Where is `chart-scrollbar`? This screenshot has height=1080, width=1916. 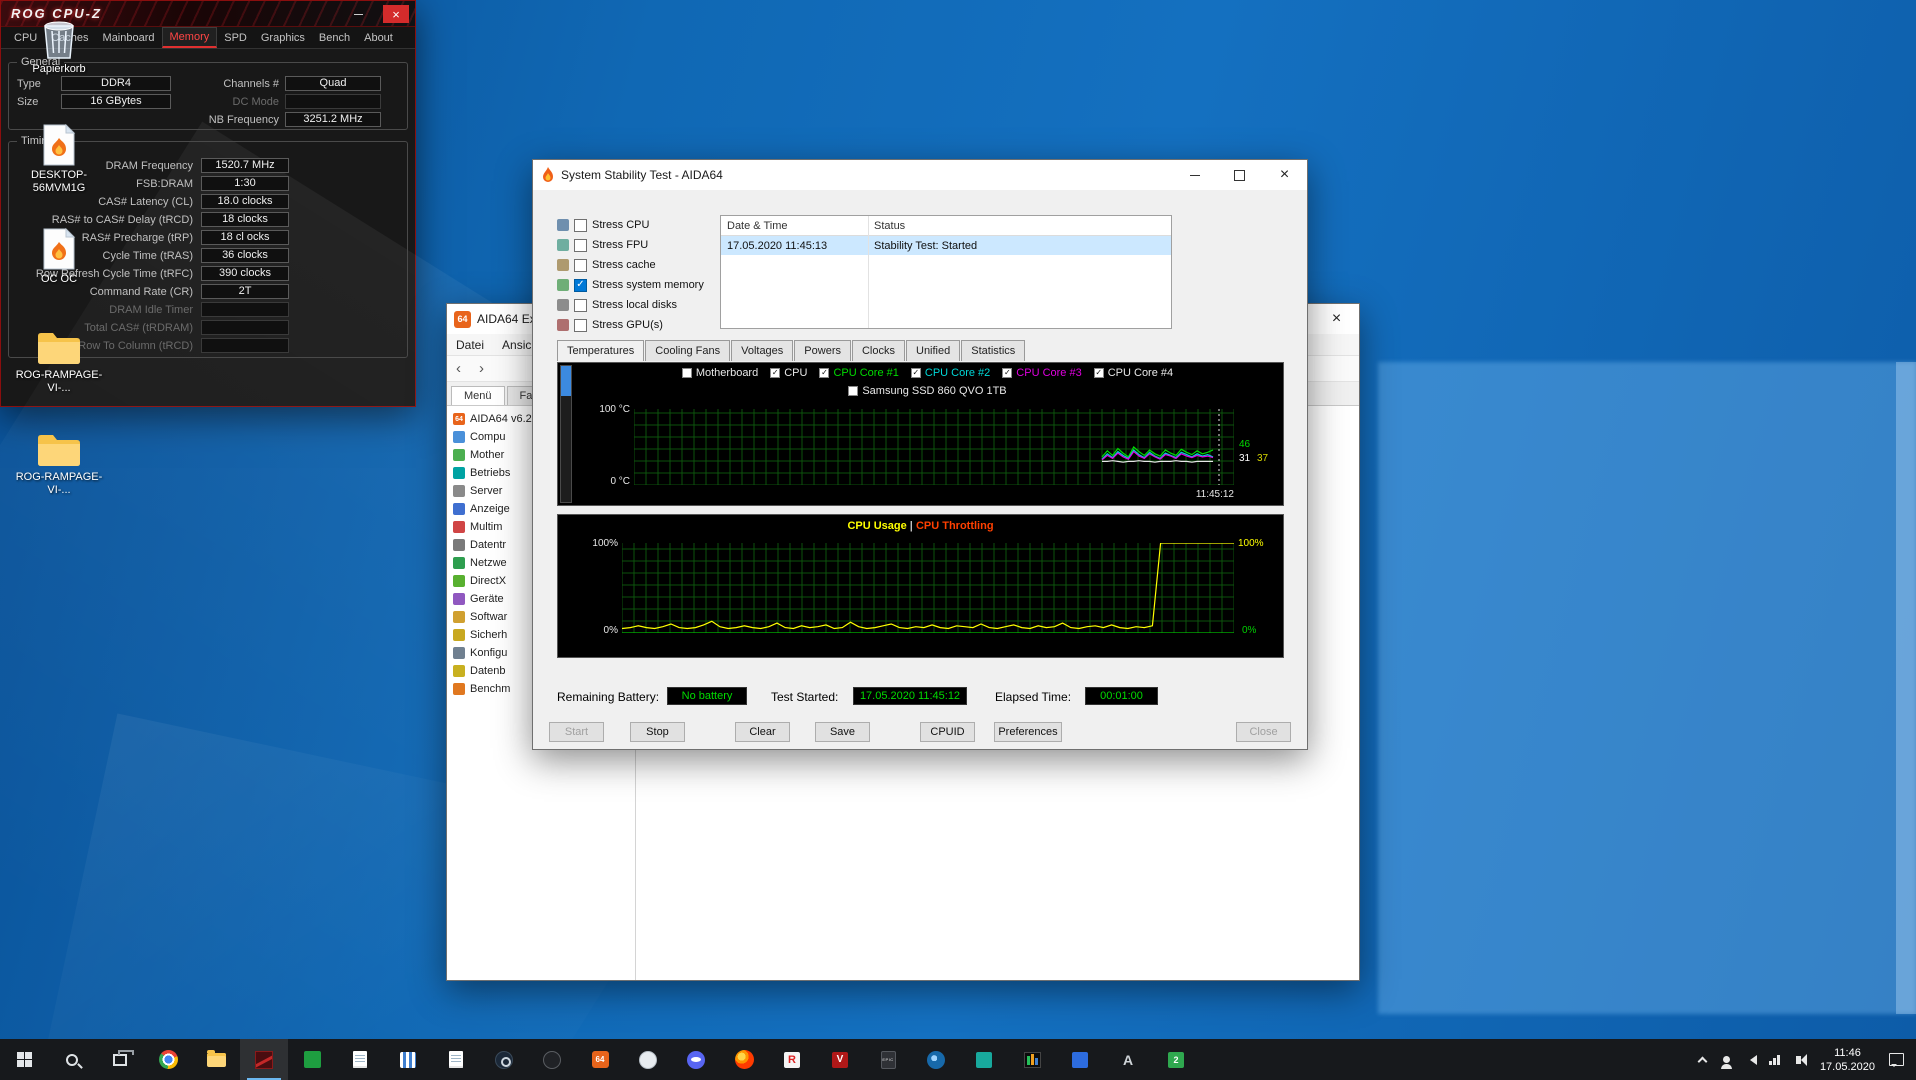 chart-scrollbar is located at coordinates (566, 434).